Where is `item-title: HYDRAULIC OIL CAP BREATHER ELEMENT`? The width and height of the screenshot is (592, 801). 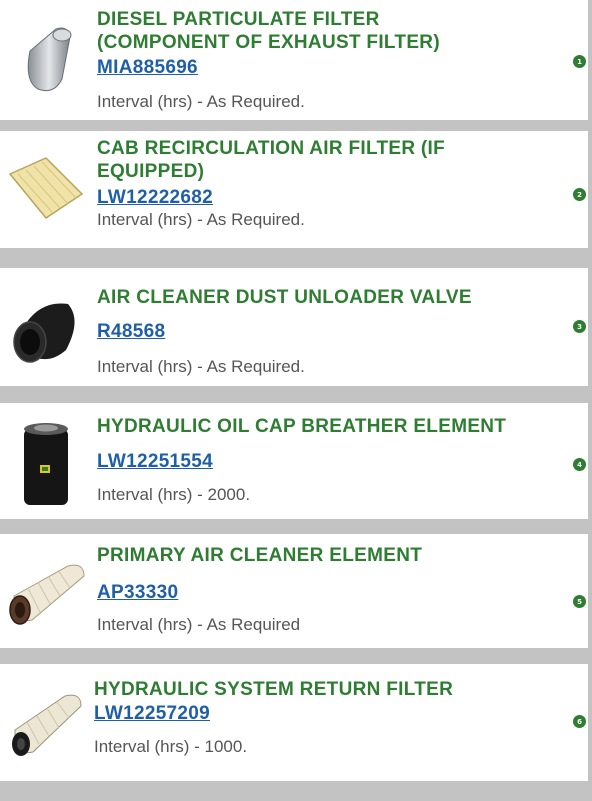 item-title: HYDRAULIC OIL CAP BREATHER ELEMENT is located at coordinates (302, 426).